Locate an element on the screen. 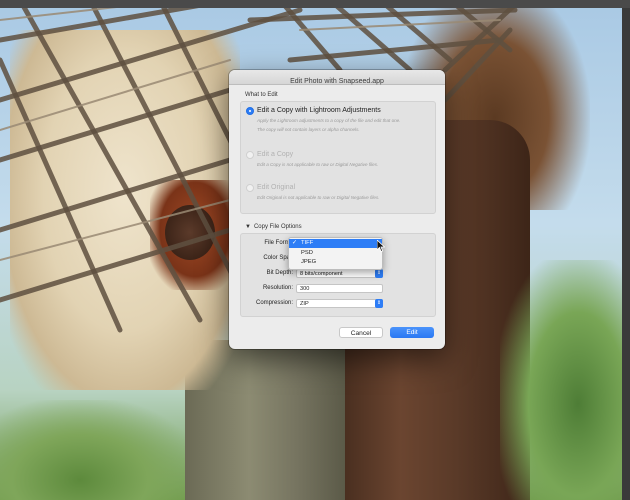 The height and width of the screenshot is (500, 630). file-format-dropdown-menu: ✓ TIFF PSD JPEG is located at coordinates (335, 253).